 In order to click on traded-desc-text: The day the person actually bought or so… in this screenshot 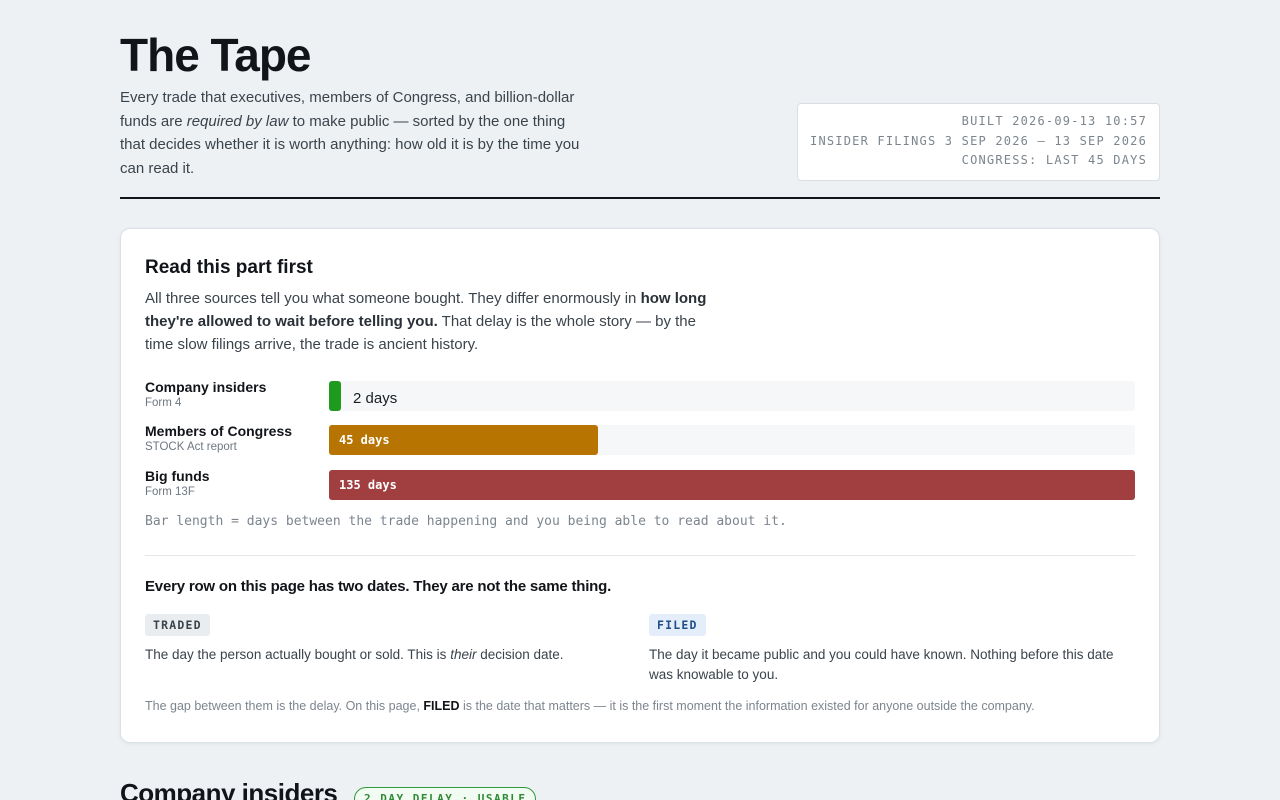, I will do `click(298, 654)`.